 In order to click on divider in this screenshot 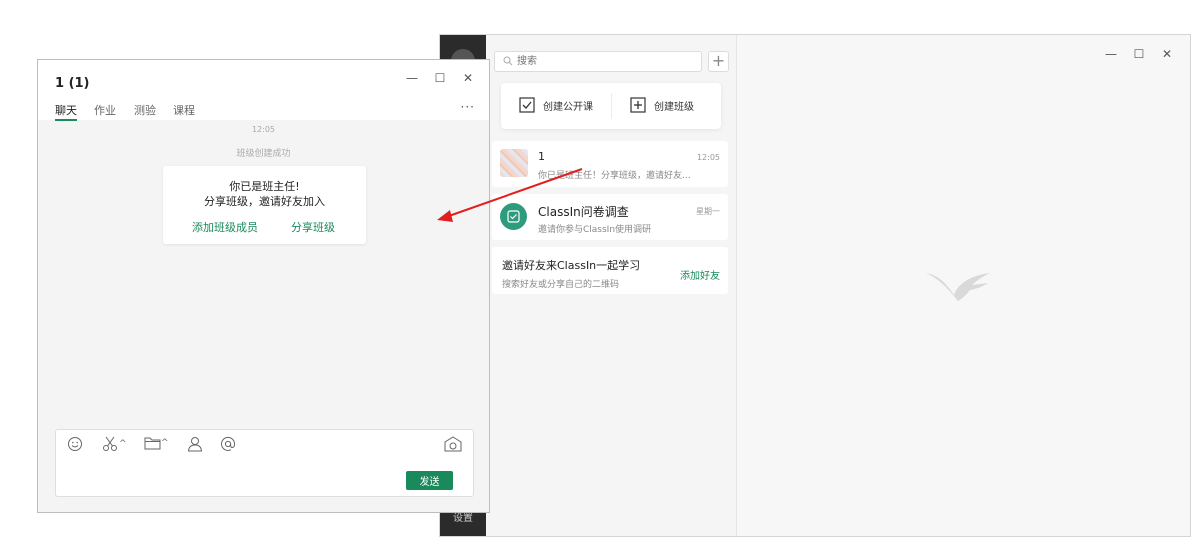, I will do `click(611, 106)`.